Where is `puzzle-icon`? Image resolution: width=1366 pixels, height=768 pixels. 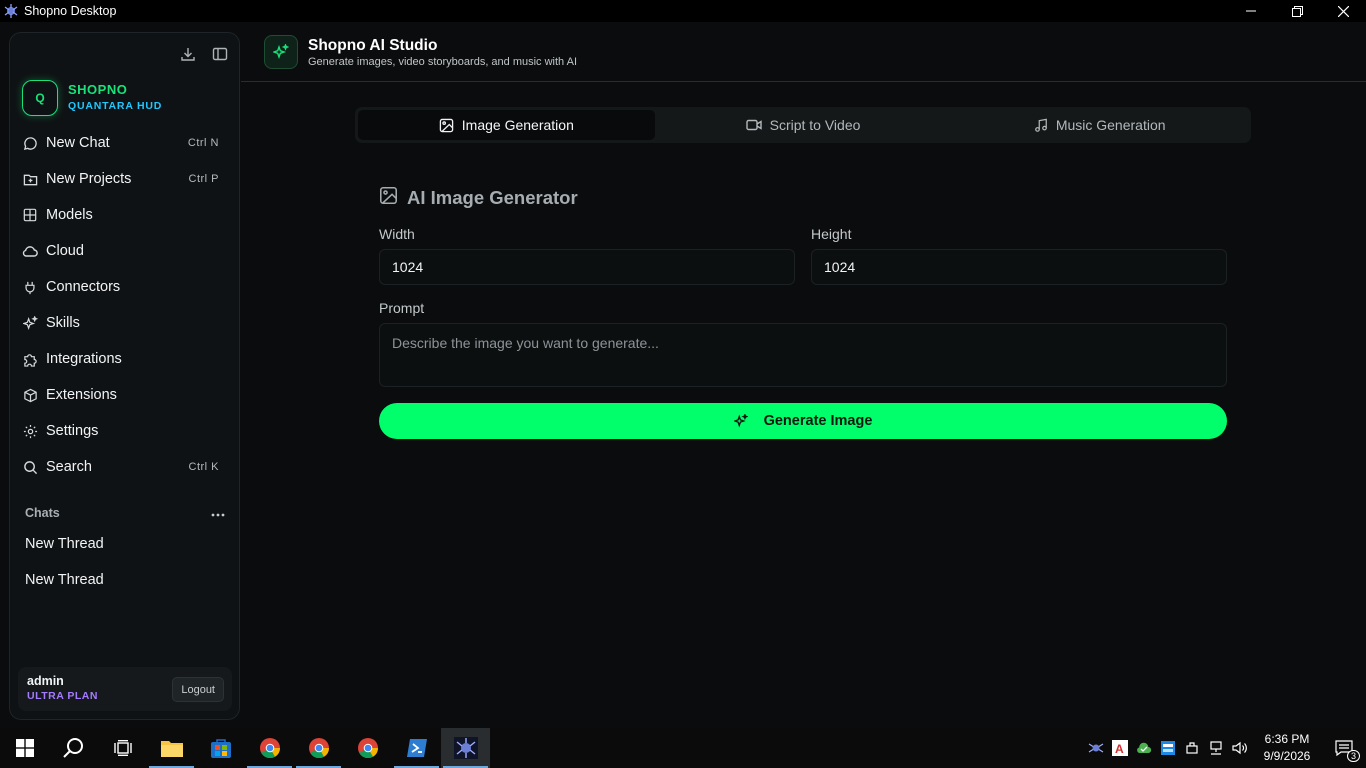 puzzle-icon is located at coordinates (30, 359).